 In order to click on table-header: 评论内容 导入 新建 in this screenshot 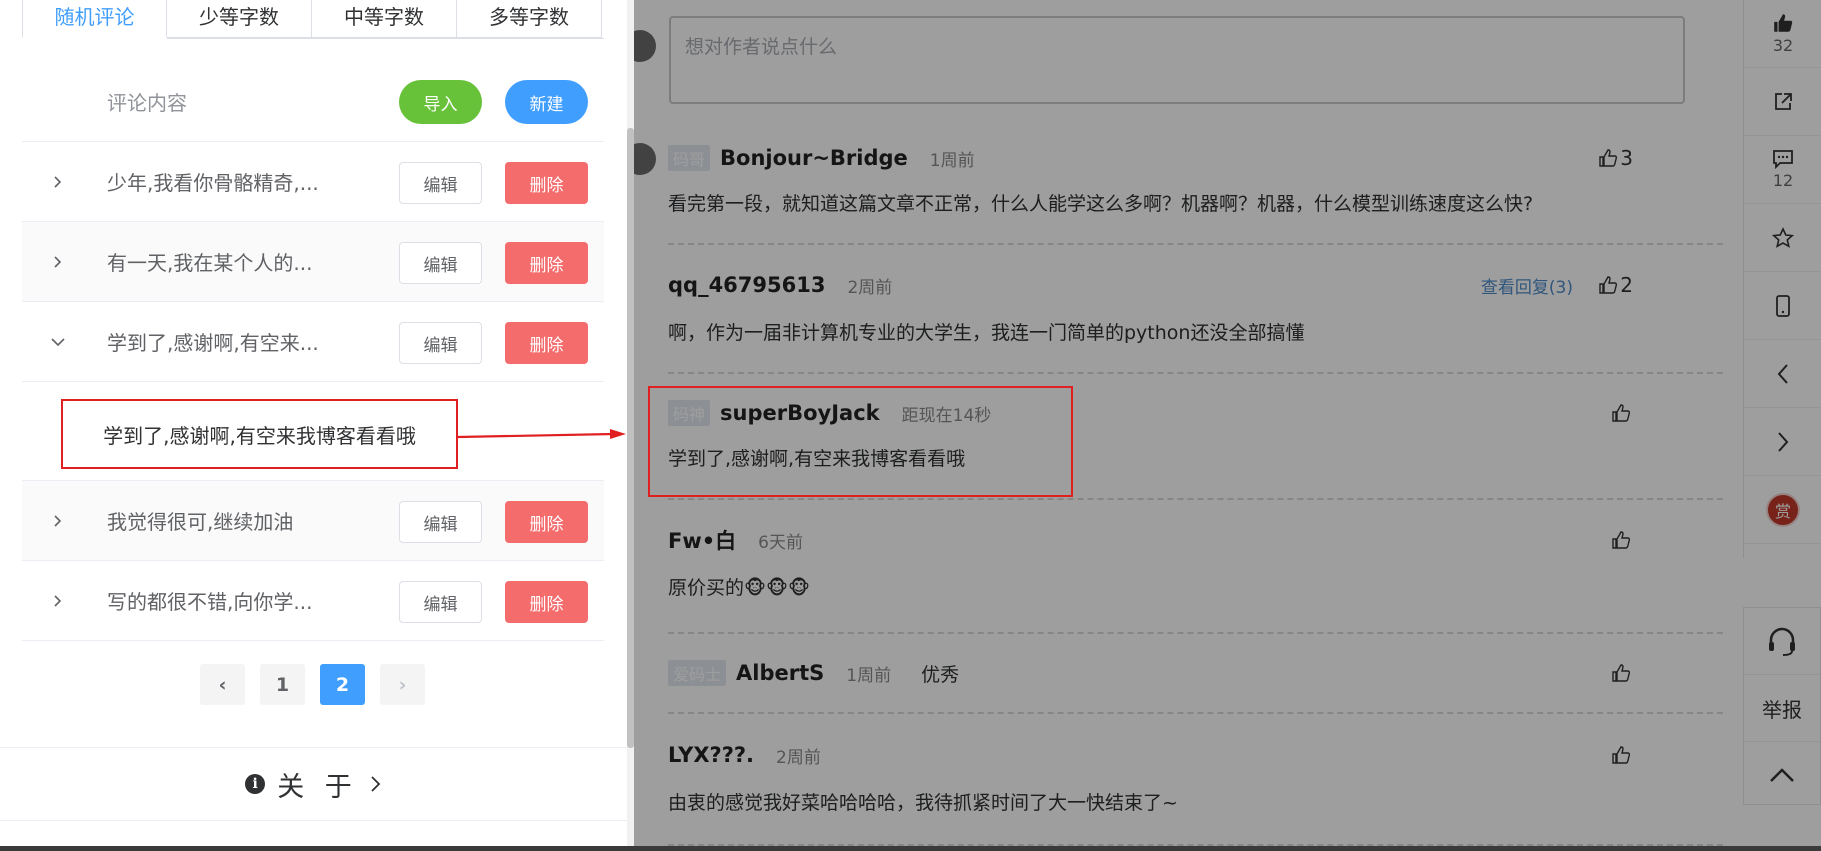, I will do `click(313, 102)`.